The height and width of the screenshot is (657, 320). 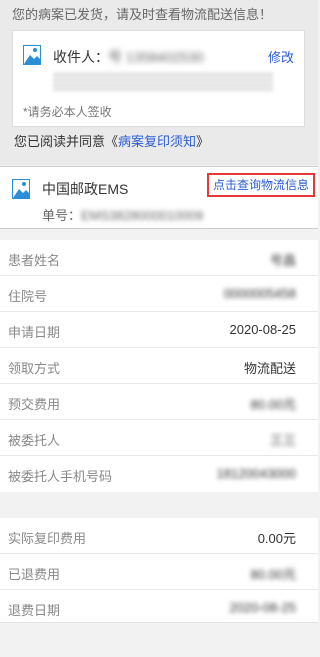 What do you see at coordinates (28, 296) in the screenshot?
I see `detail-label: 住院号` at bounding box center [28, 296].